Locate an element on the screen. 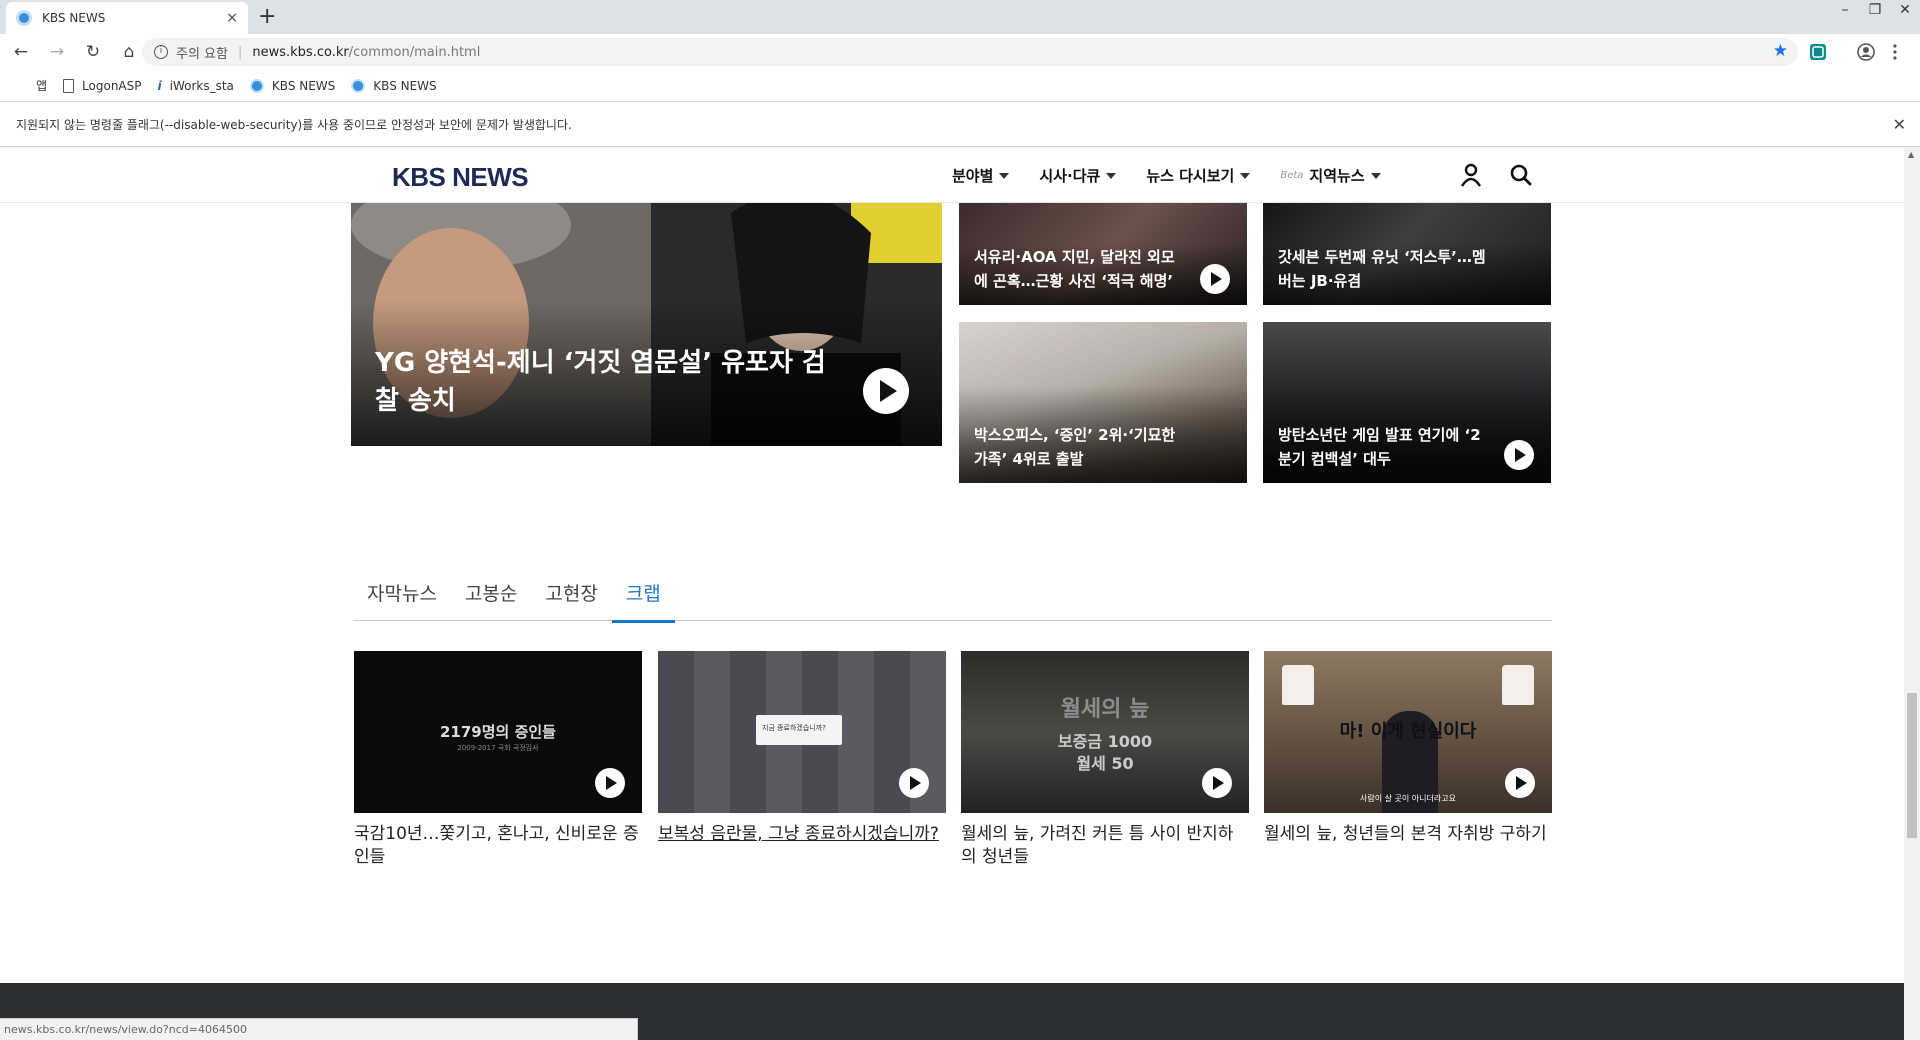 The height and width of the screenshot is (1040, 1920). nav-label: 분야별 is located at coordinates (973, 176).